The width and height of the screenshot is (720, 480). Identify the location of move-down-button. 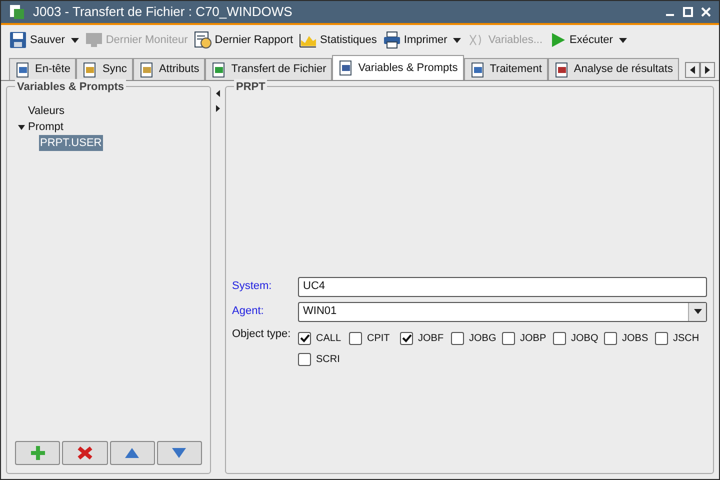
(179, 453).